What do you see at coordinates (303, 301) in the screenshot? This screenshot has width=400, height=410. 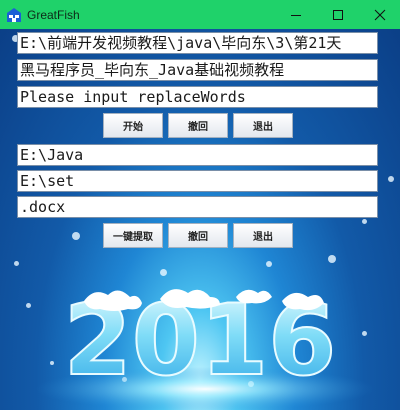 I see `snow-cap` at bounding box center [303, 301].